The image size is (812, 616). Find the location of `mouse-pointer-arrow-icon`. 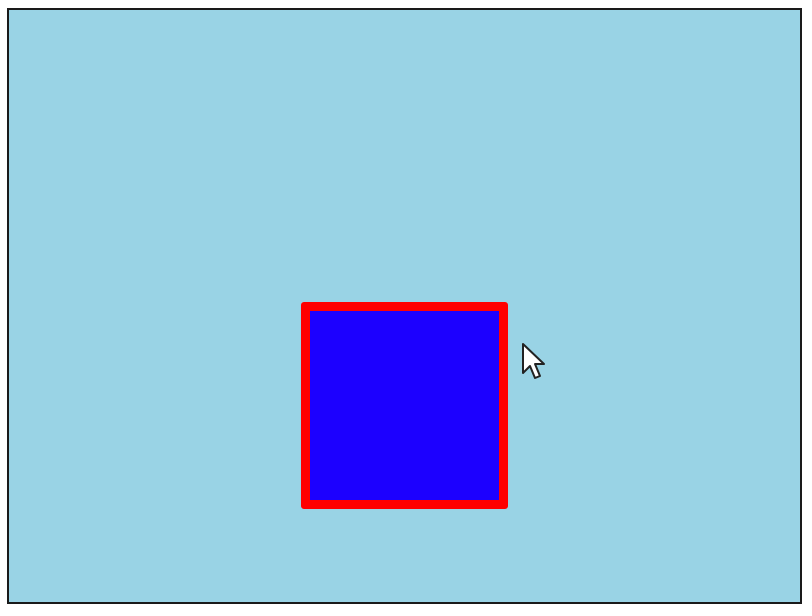

mouse-pointer-arrow-icon is located at coordinates (533, 361).